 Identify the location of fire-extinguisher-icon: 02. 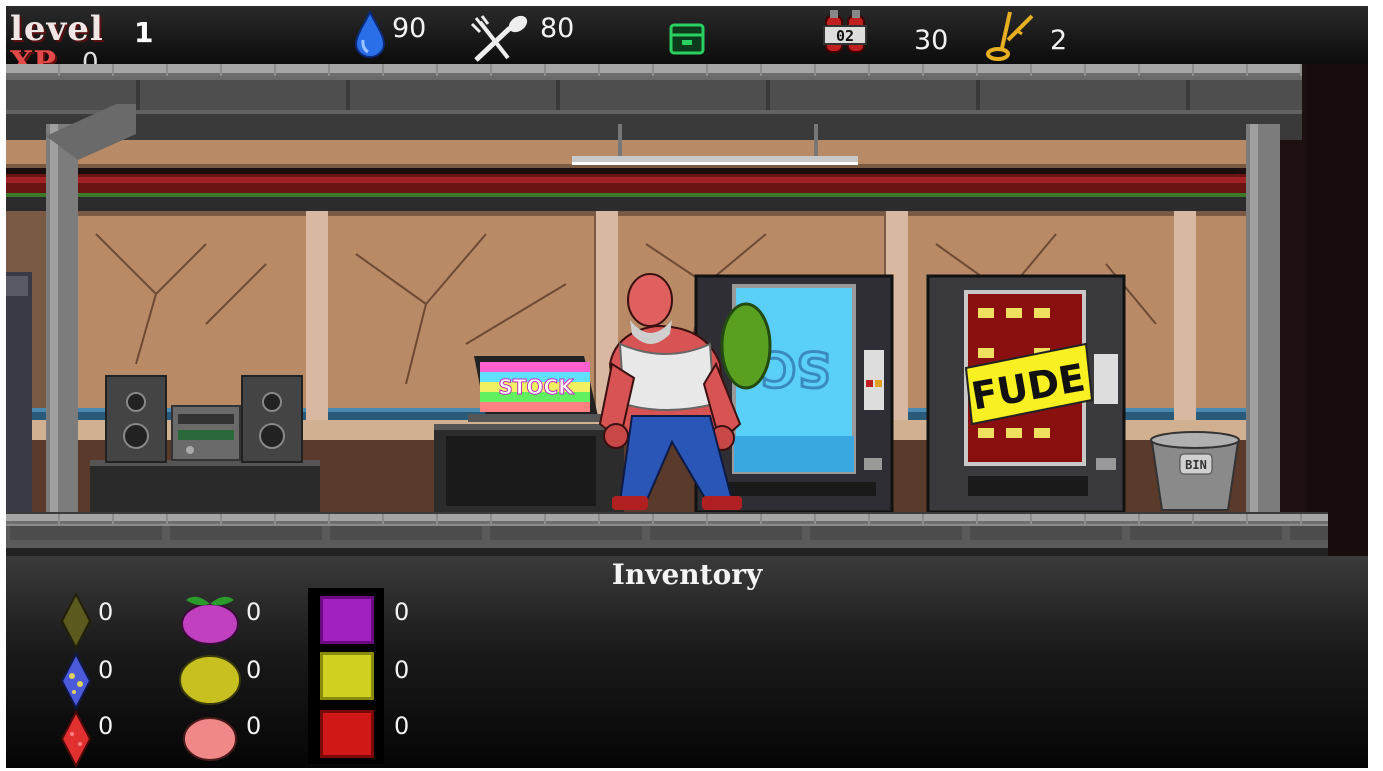
(845, 31).